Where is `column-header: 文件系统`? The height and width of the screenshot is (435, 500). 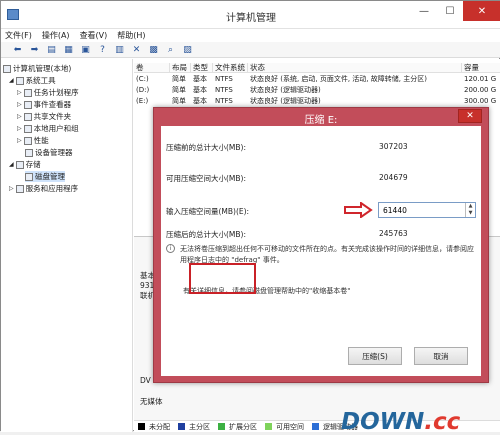
column-header: 文件系统 is located at coordinates (230, 67).